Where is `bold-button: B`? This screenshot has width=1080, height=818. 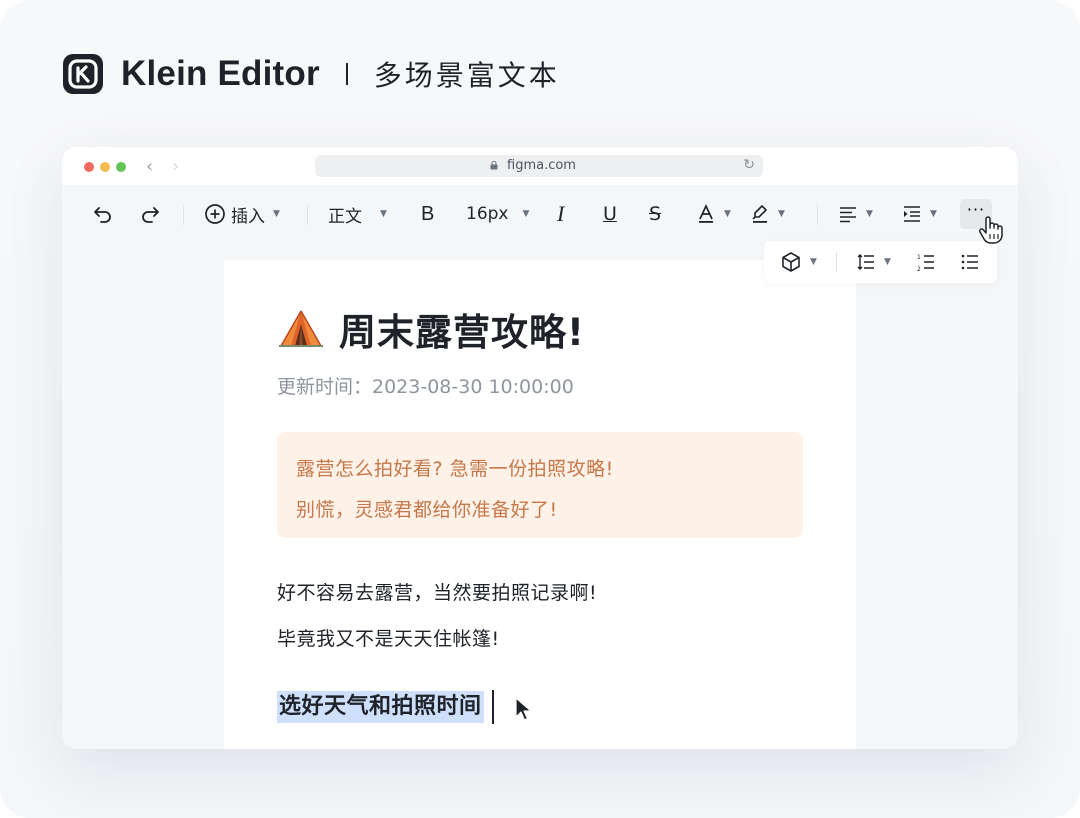 bold-button: B is located at coordinates (427, 214).